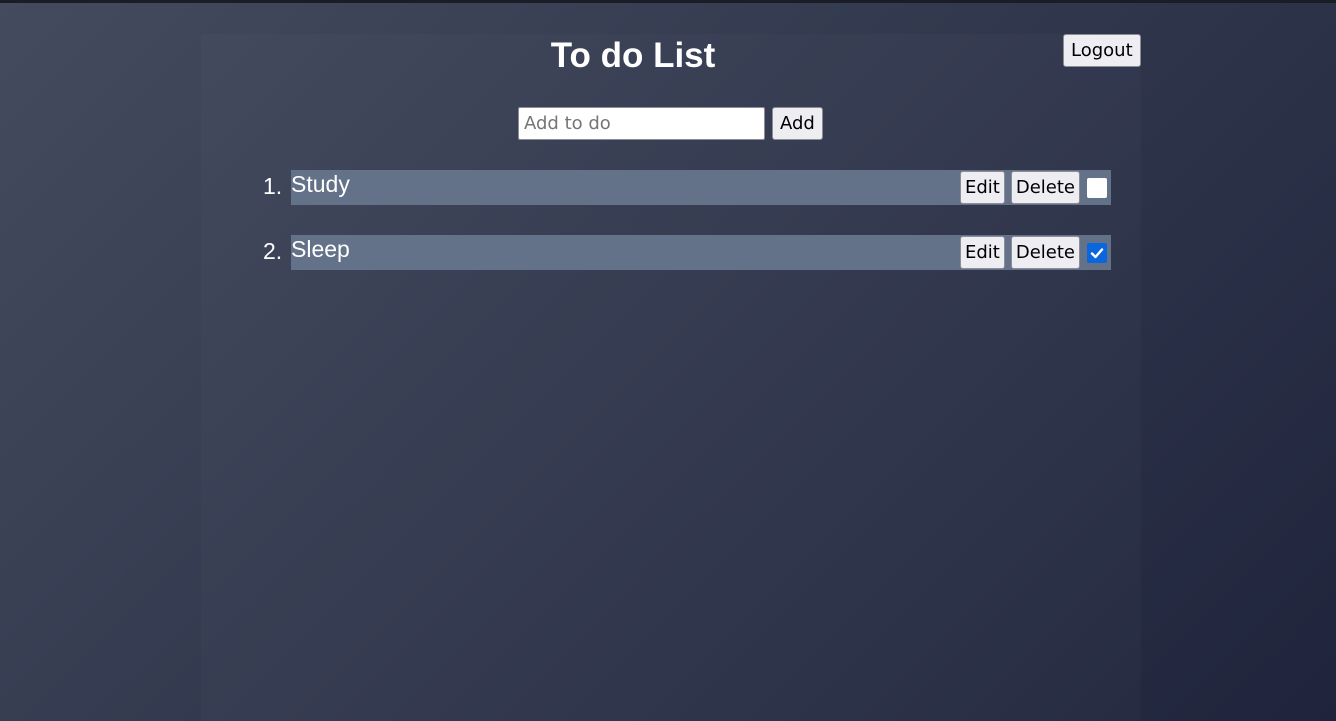  What do you see at coordinates (273, 186) in the screenshot?
I see `todo-number: 1.` at bounding box center [273, 186].